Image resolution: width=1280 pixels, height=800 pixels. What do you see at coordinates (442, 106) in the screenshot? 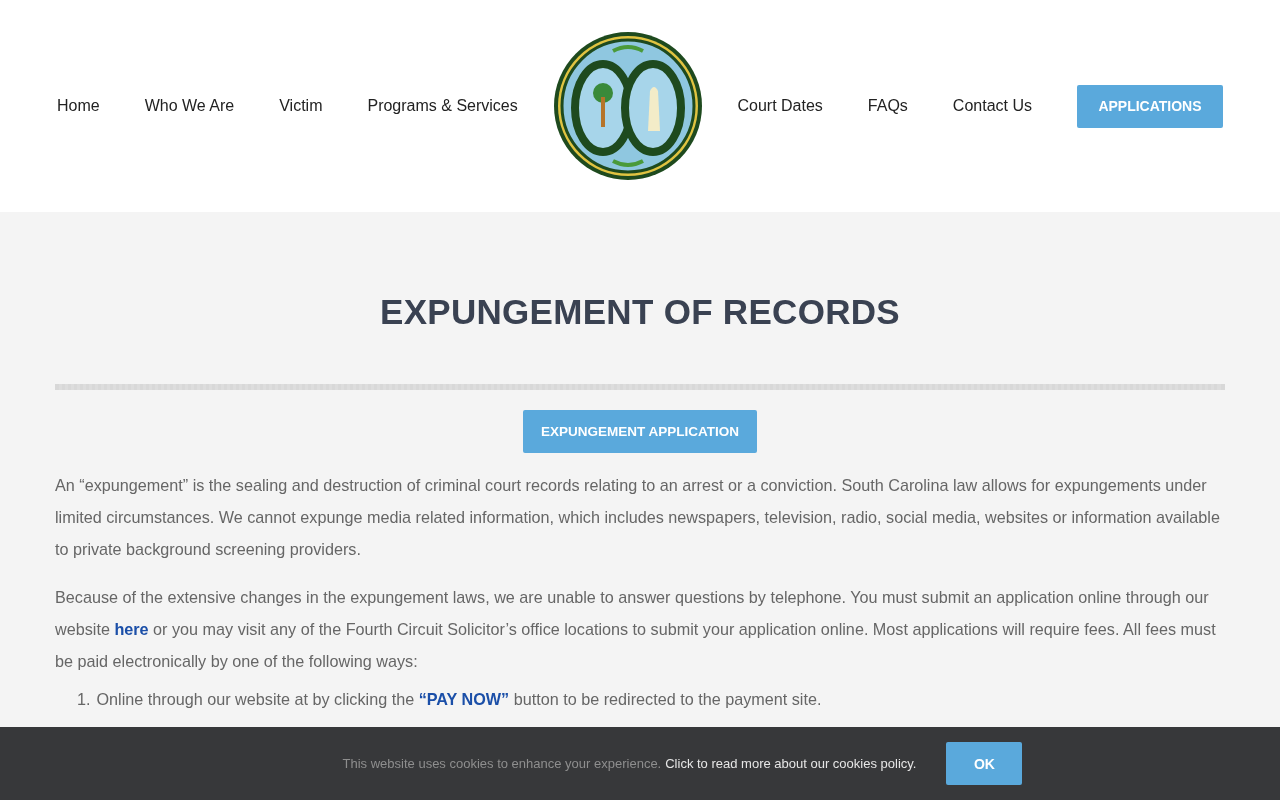
I see `nav-link: Programs & Services` at bounding box center [442, 106].